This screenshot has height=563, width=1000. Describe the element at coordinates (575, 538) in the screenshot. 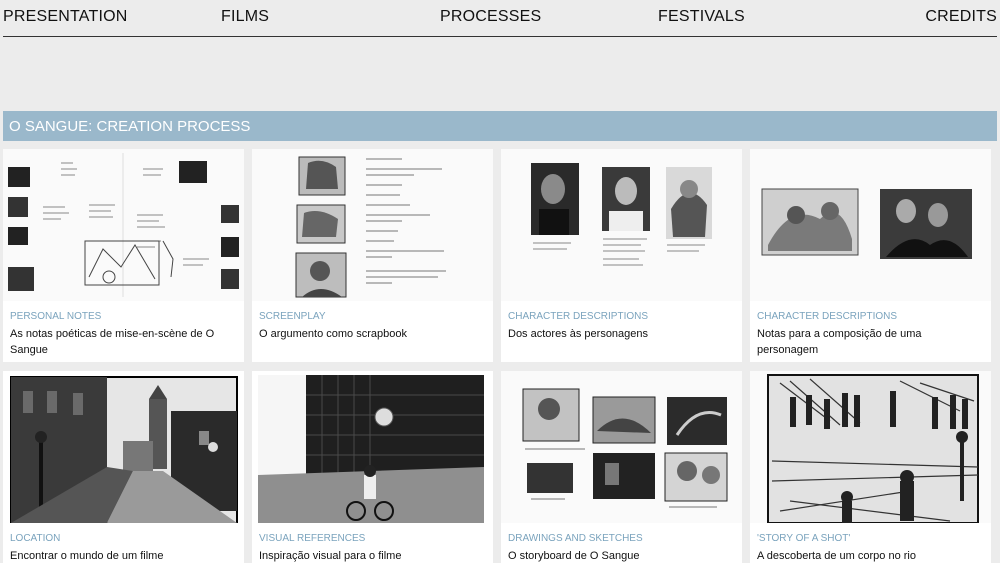

I see `card-category: DRAWINGS AND SKETCHES` at that location.